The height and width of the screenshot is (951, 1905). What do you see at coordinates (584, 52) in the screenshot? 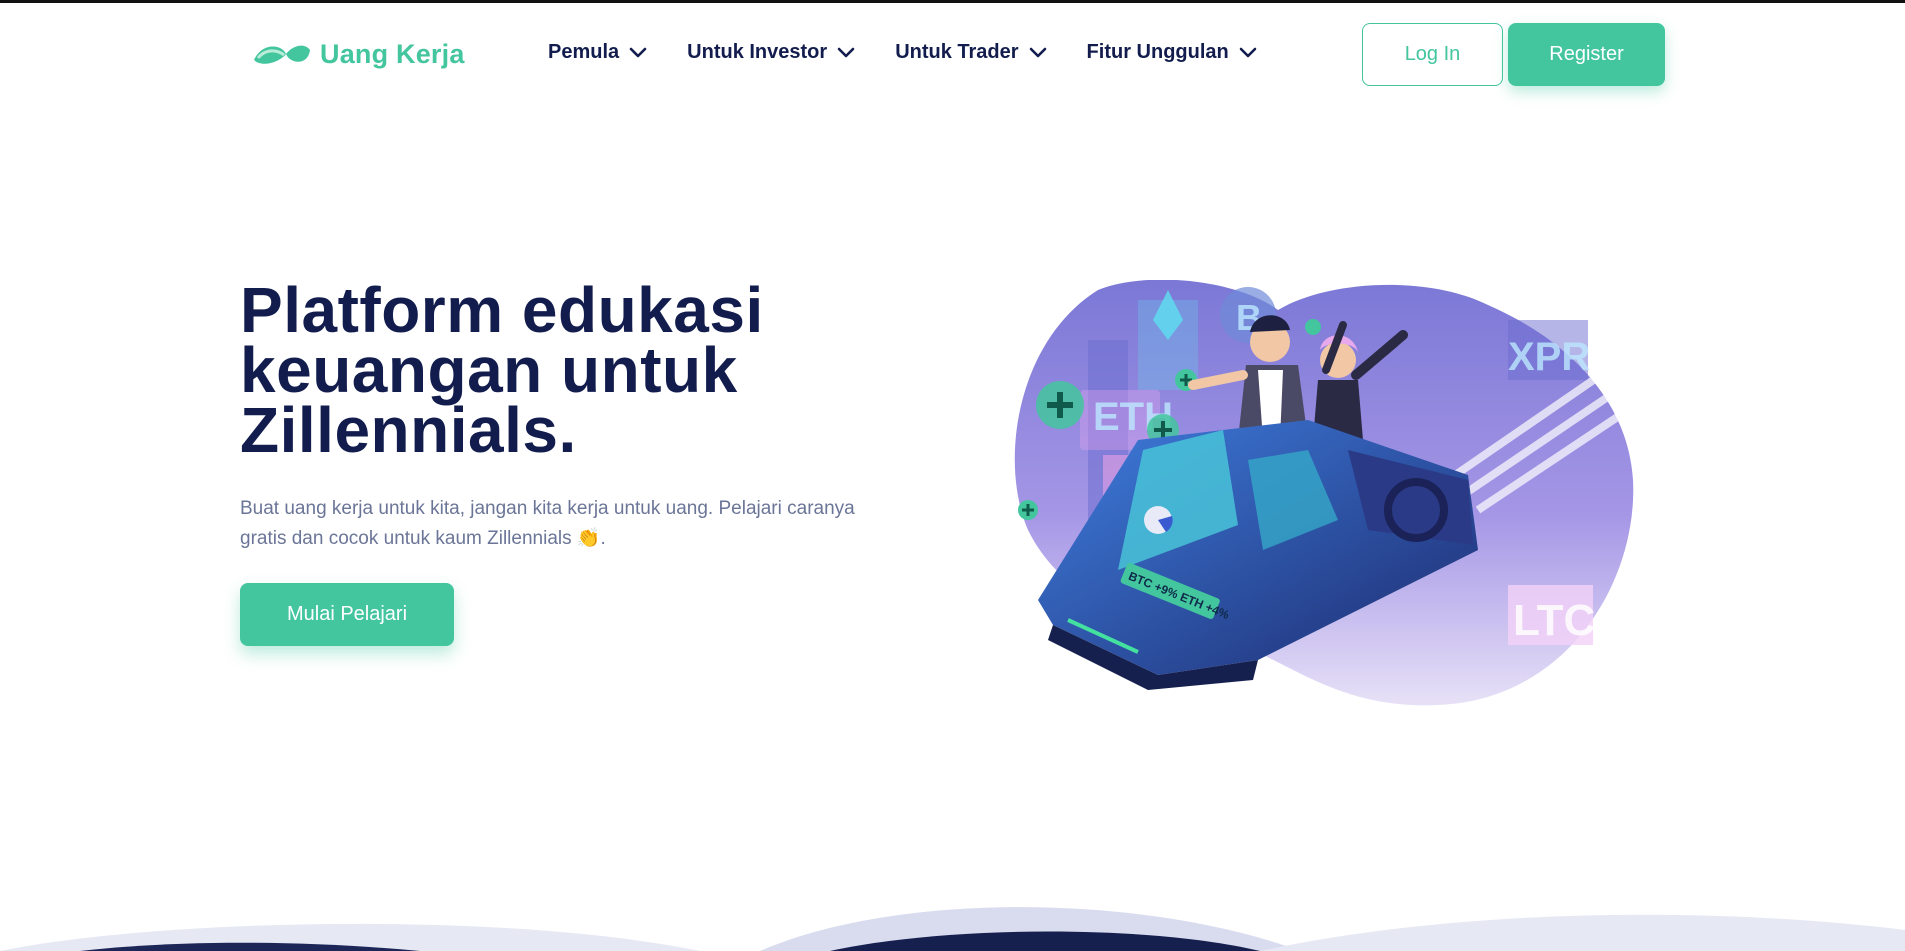
I see `nav-item-label: Pemula` at bounding box center [584, 52].